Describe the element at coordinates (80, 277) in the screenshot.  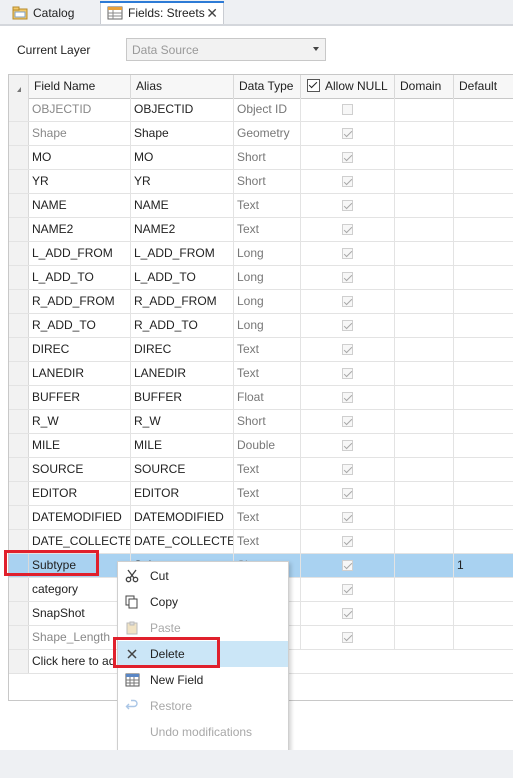
I see `field-name-cell: L_ADD_TO` at that location.